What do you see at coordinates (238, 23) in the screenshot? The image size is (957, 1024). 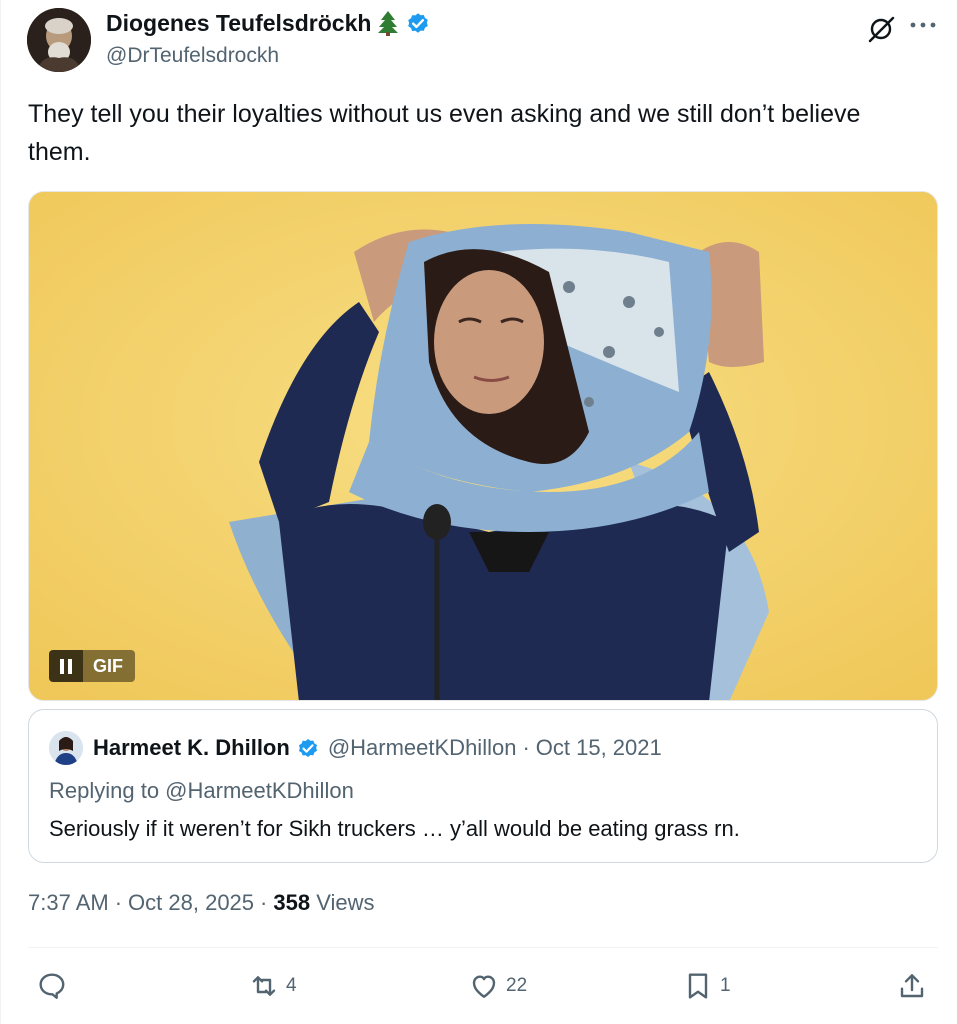 I see `author-name: Diogenes Teufelsdröckh` at bounding box center [238, 23].